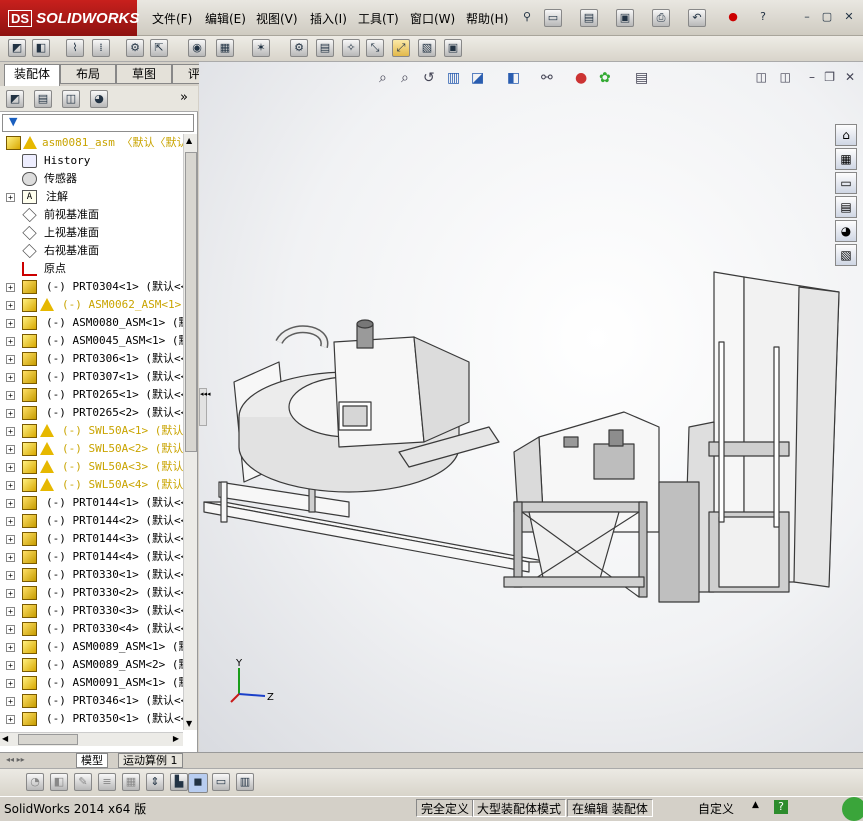 The height and width of the screenshot is (821, 863). What do you see at coordinates (91, 467) in the screenshot?
I see `tree-item: + (-) SWL50A<3> (默认<` at bounding box center [91, 467].